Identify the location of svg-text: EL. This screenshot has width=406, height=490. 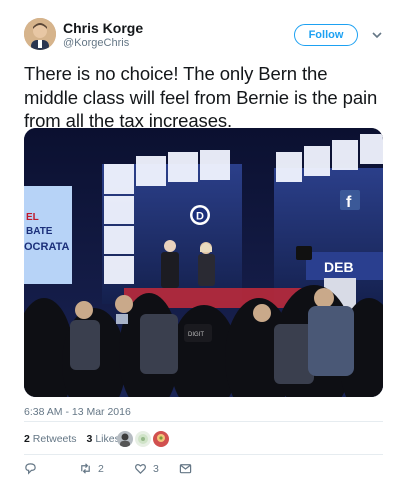
(32, 217).